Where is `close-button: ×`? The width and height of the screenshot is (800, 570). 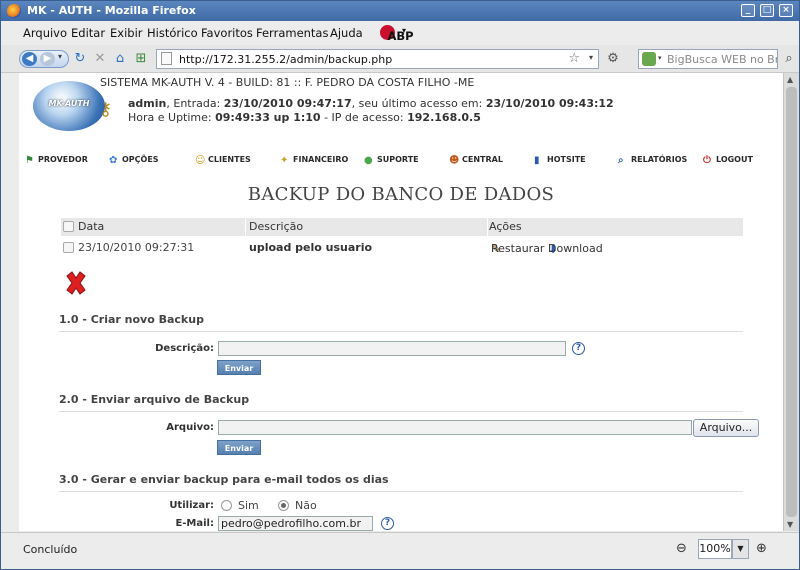
close-button: × is located at coordinates (786, 10).